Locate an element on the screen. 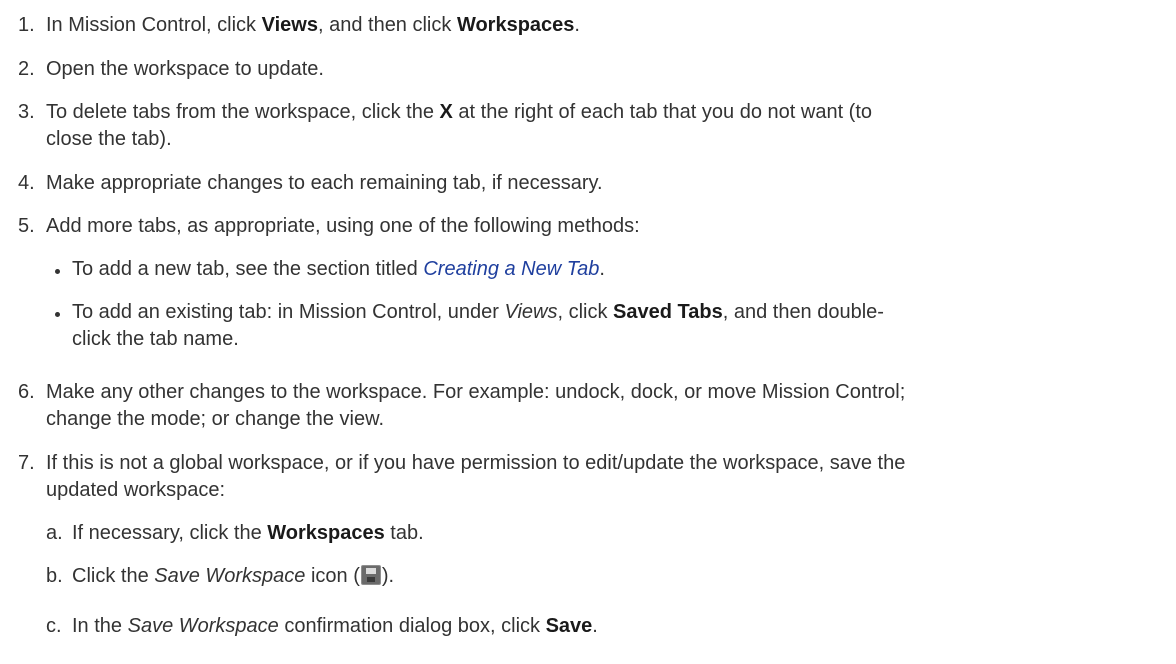  step-2-text: Open the workspace to update. is located at coordinates (185, 69).